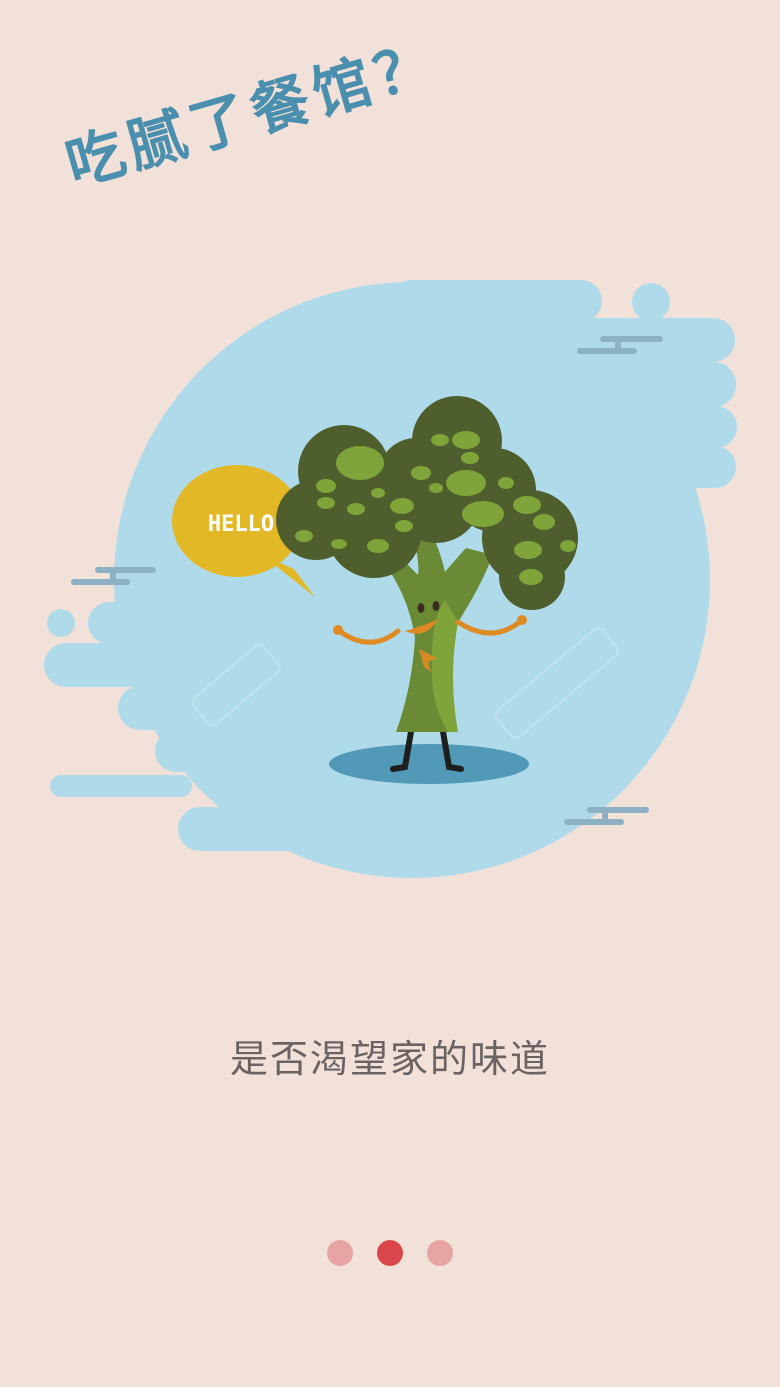 The width and height of the screenshot is (780, 1387). What do you see at coordinates (429, 764) in the screenshot?
I see `ground-shadow` at bounding box center [429, 764].